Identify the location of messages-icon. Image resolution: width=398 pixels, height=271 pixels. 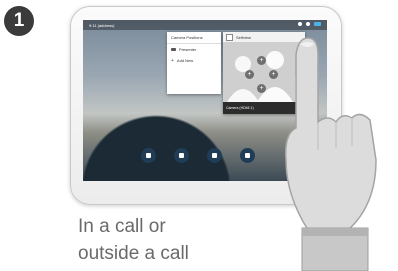
(248, 155).